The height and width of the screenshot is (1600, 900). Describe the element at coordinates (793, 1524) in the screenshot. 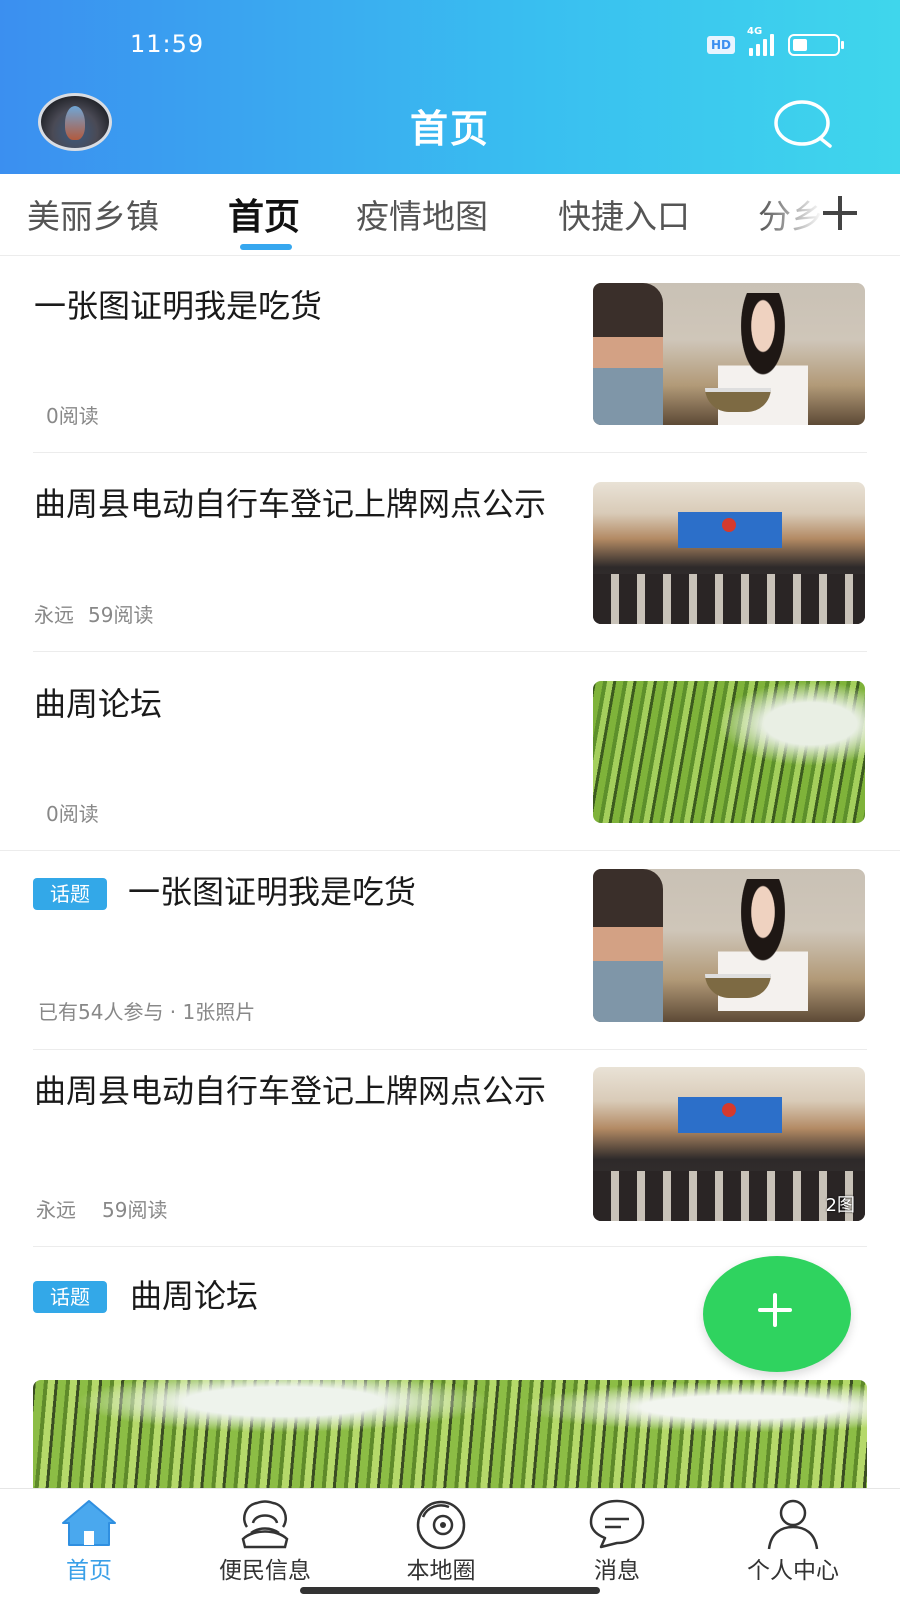

I see `person-icon` at that location.